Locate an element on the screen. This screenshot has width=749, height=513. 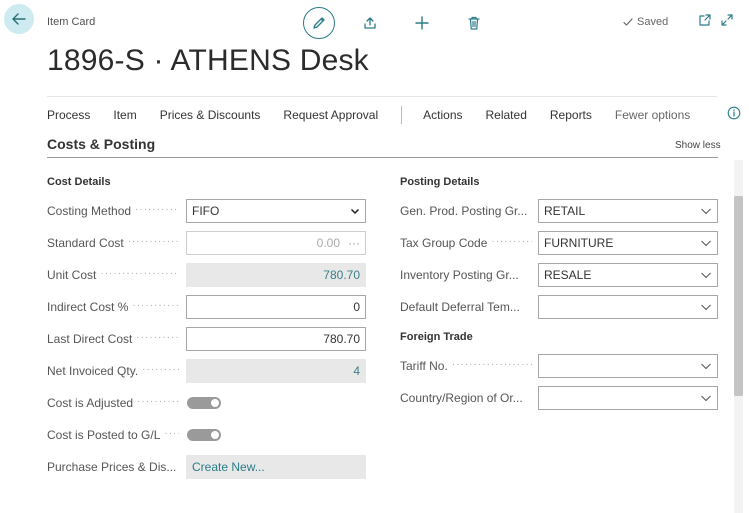
cost-is-adjusted-label: Cost is Adjusted is located at coordinates (90, 403).